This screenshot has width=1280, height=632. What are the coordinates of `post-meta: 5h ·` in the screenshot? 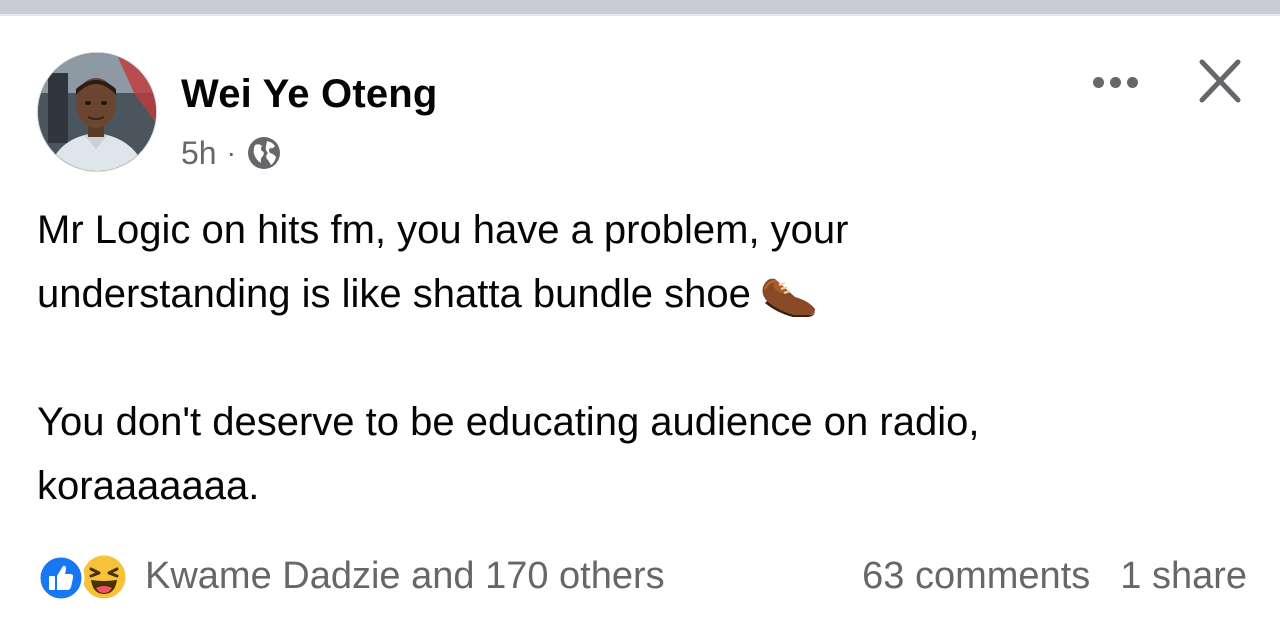 It's located at (231, 153).